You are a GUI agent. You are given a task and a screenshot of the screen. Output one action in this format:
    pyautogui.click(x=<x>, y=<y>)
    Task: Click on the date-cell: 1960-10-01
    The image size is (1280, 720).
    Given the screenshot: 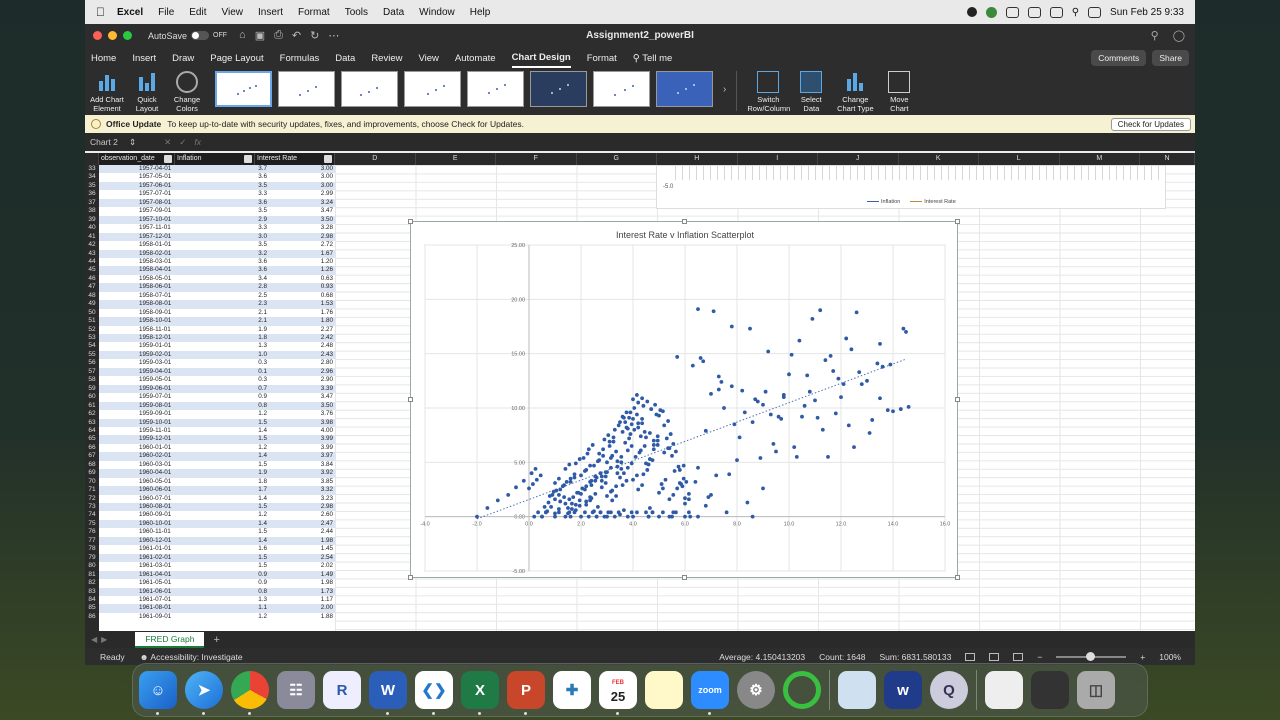 What is the action you would take?
    pyautogui.click(x=155, y=524)
    